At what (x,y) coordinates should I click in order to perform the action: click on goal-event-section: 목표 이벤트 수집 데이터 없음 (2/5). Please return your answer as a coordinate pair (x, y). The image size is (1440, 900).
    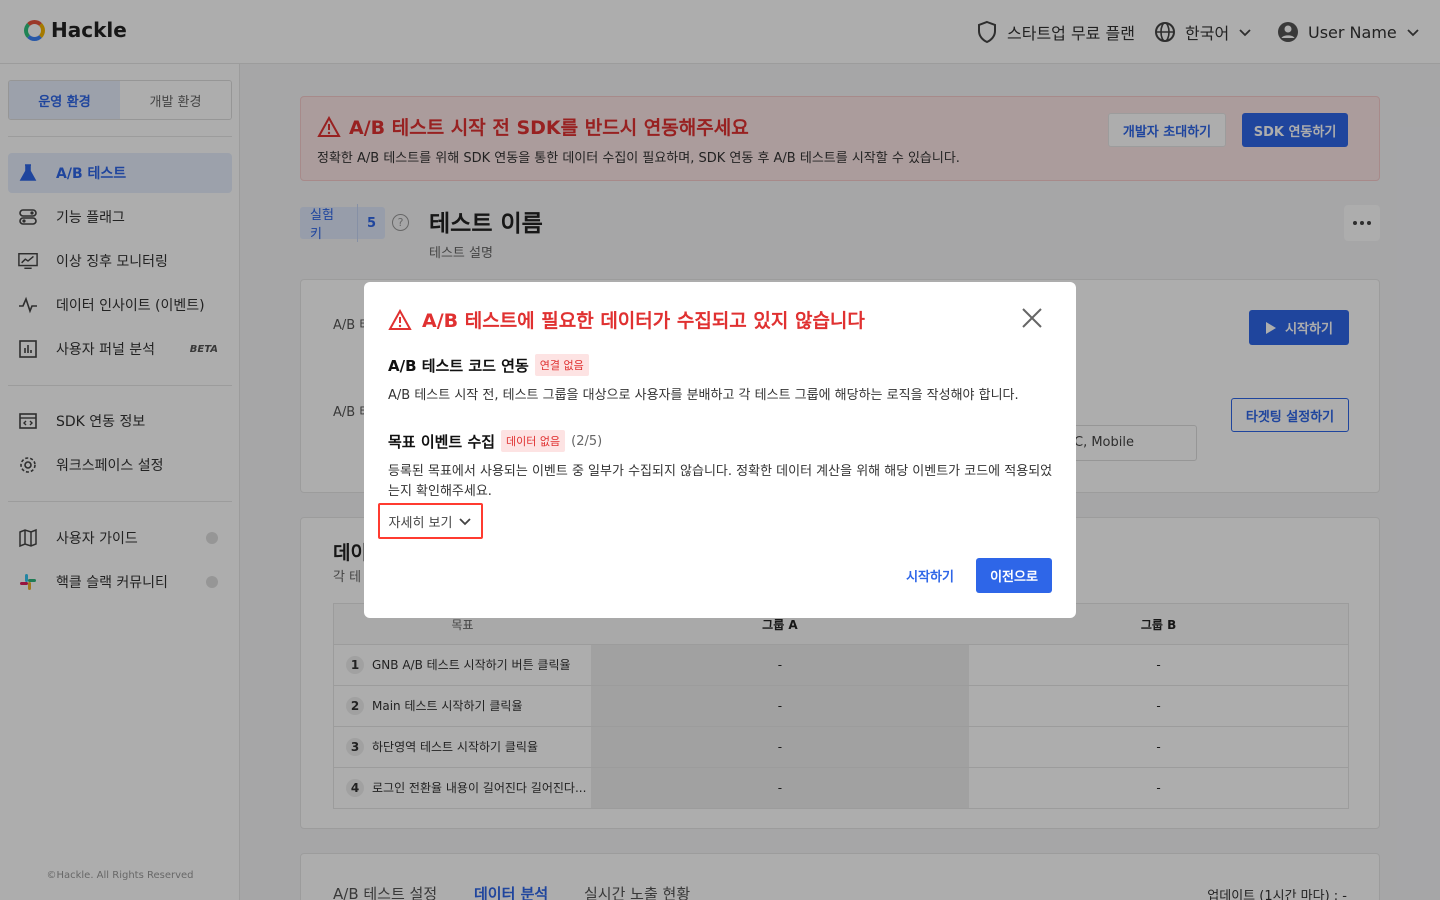
    Looking at the image, I should click on (495, 441).